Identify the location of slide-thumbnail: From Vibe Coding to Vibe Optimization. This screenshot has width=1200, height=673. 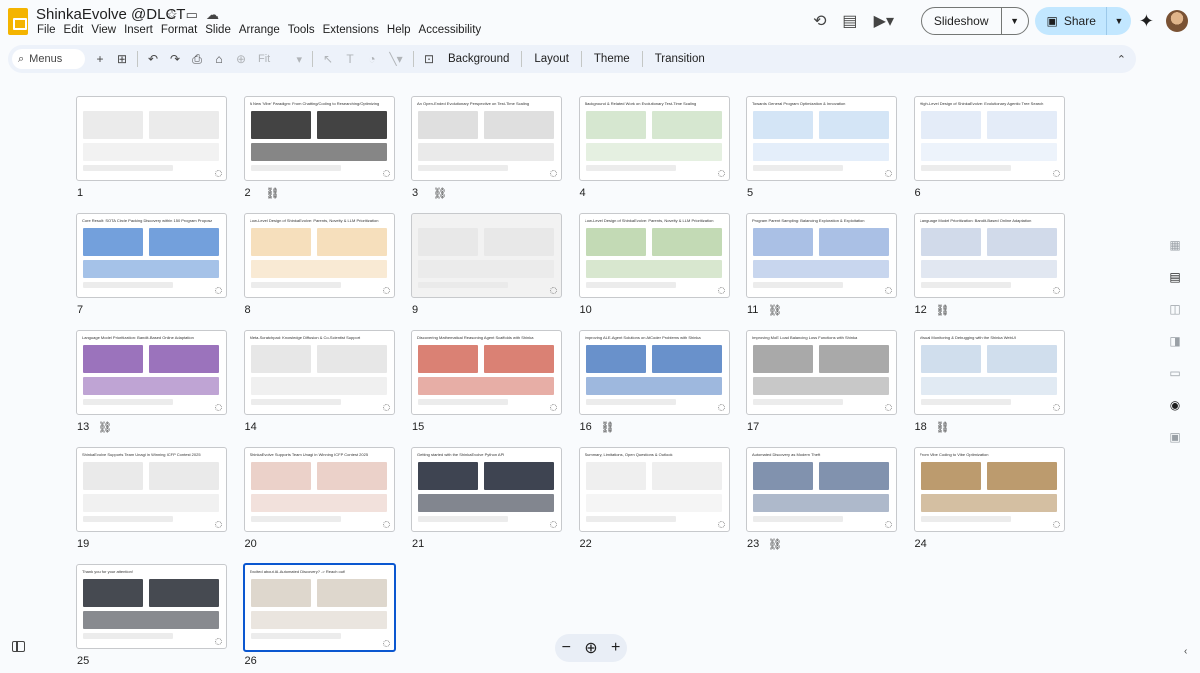
(989, 489).